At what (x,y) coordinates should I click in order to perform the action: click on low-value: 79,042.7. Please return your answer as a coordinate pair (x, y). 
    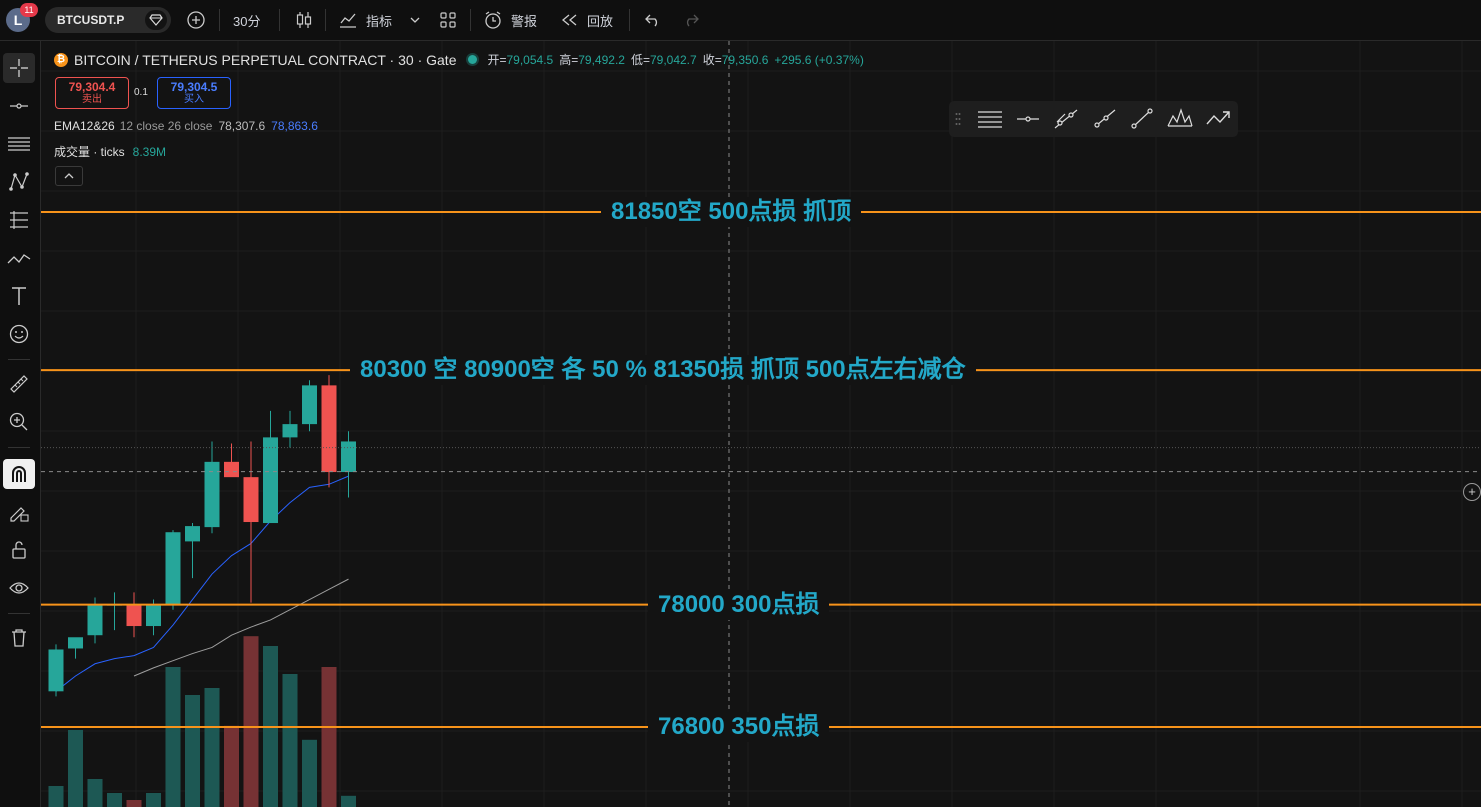
    Looking at the image, I should click on (673, 59).